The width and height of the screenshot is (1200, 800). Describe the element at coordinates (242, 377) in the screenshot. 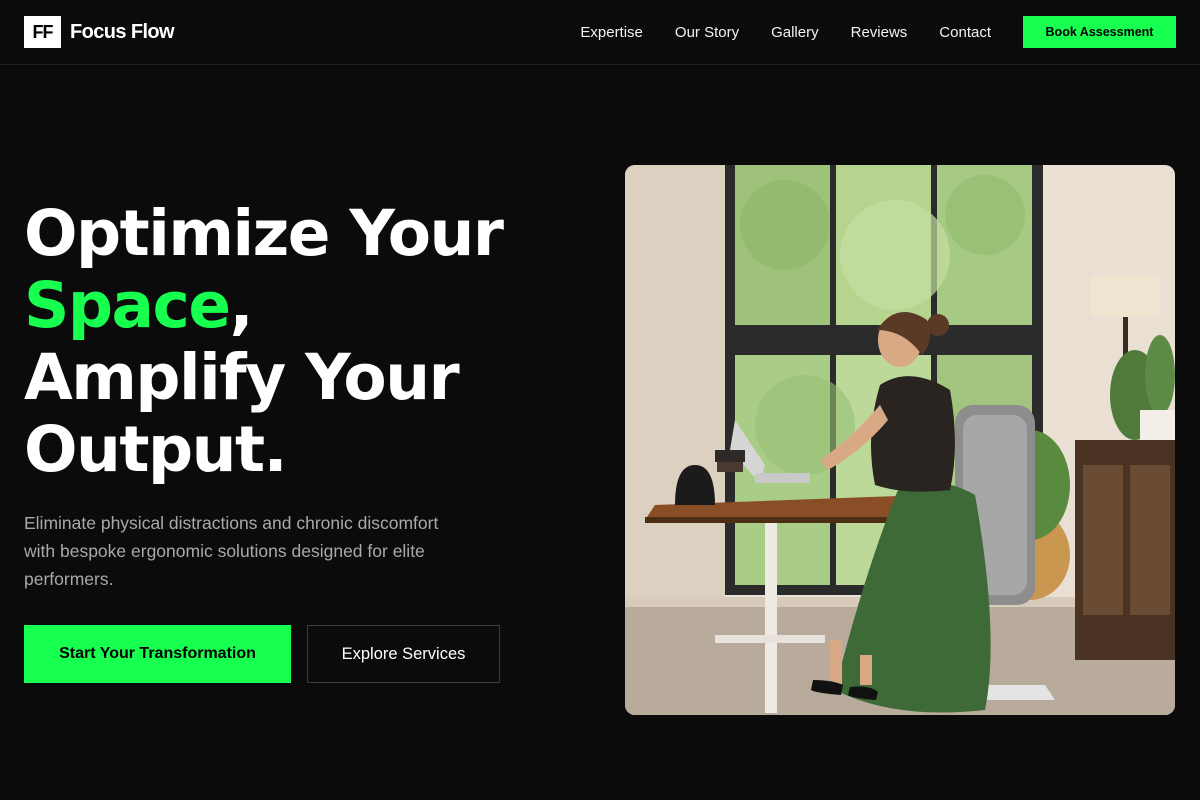

I see `headline-line-3: Amplify Your` at that location.